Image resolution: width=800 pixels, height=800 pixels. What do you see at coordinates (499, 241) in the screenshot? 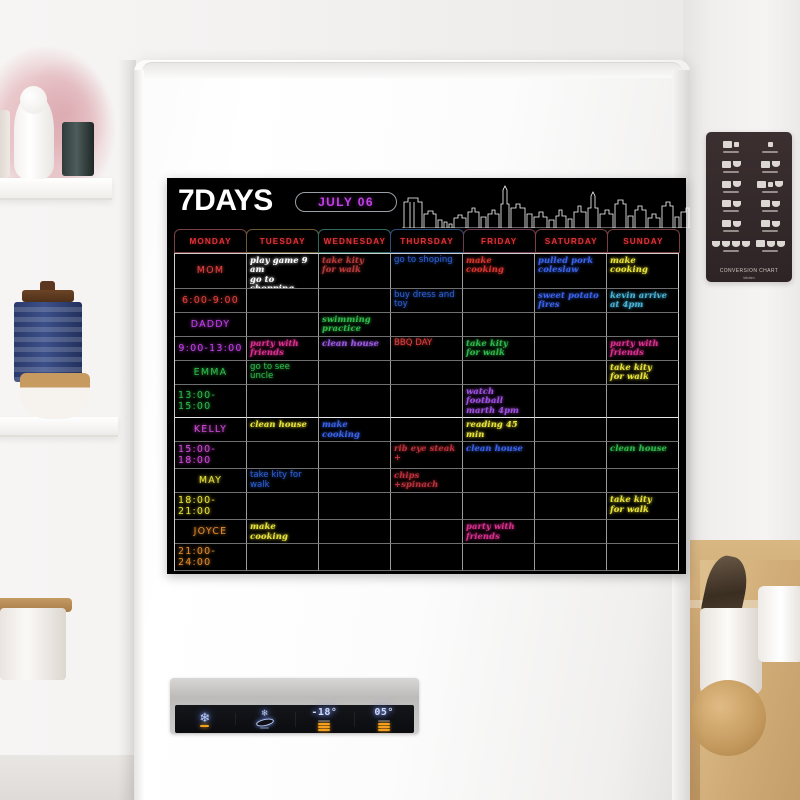
I see `day-header-friday: FRIDAY` at bounding box center [499, 241].